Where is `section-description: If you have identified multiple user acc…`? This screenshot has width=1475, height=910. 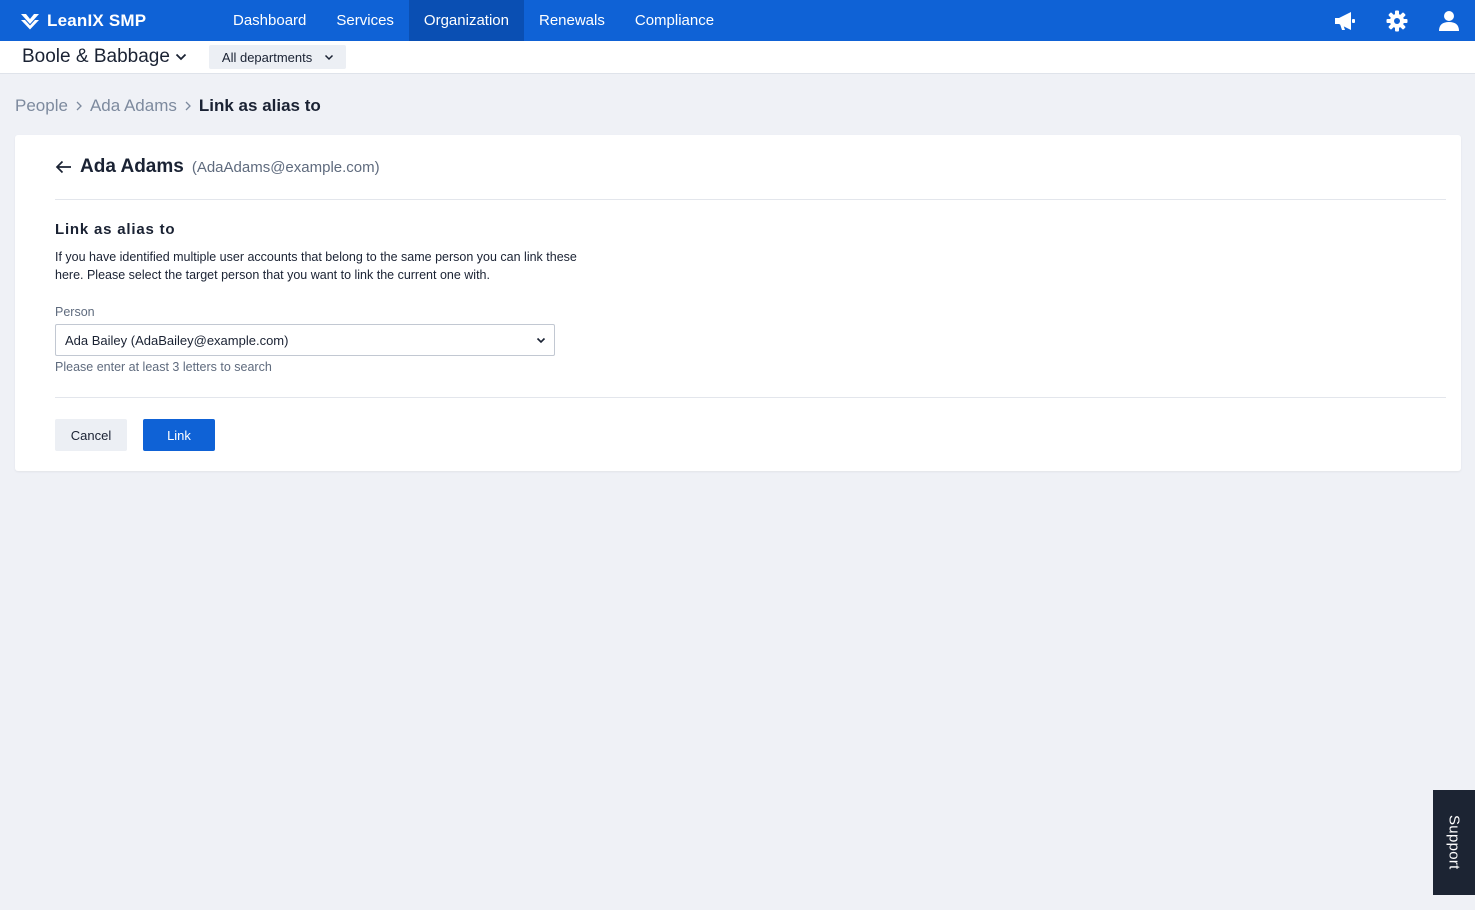 section-description: If you have identified multiple user acc… is located at coordinates (316, 266).